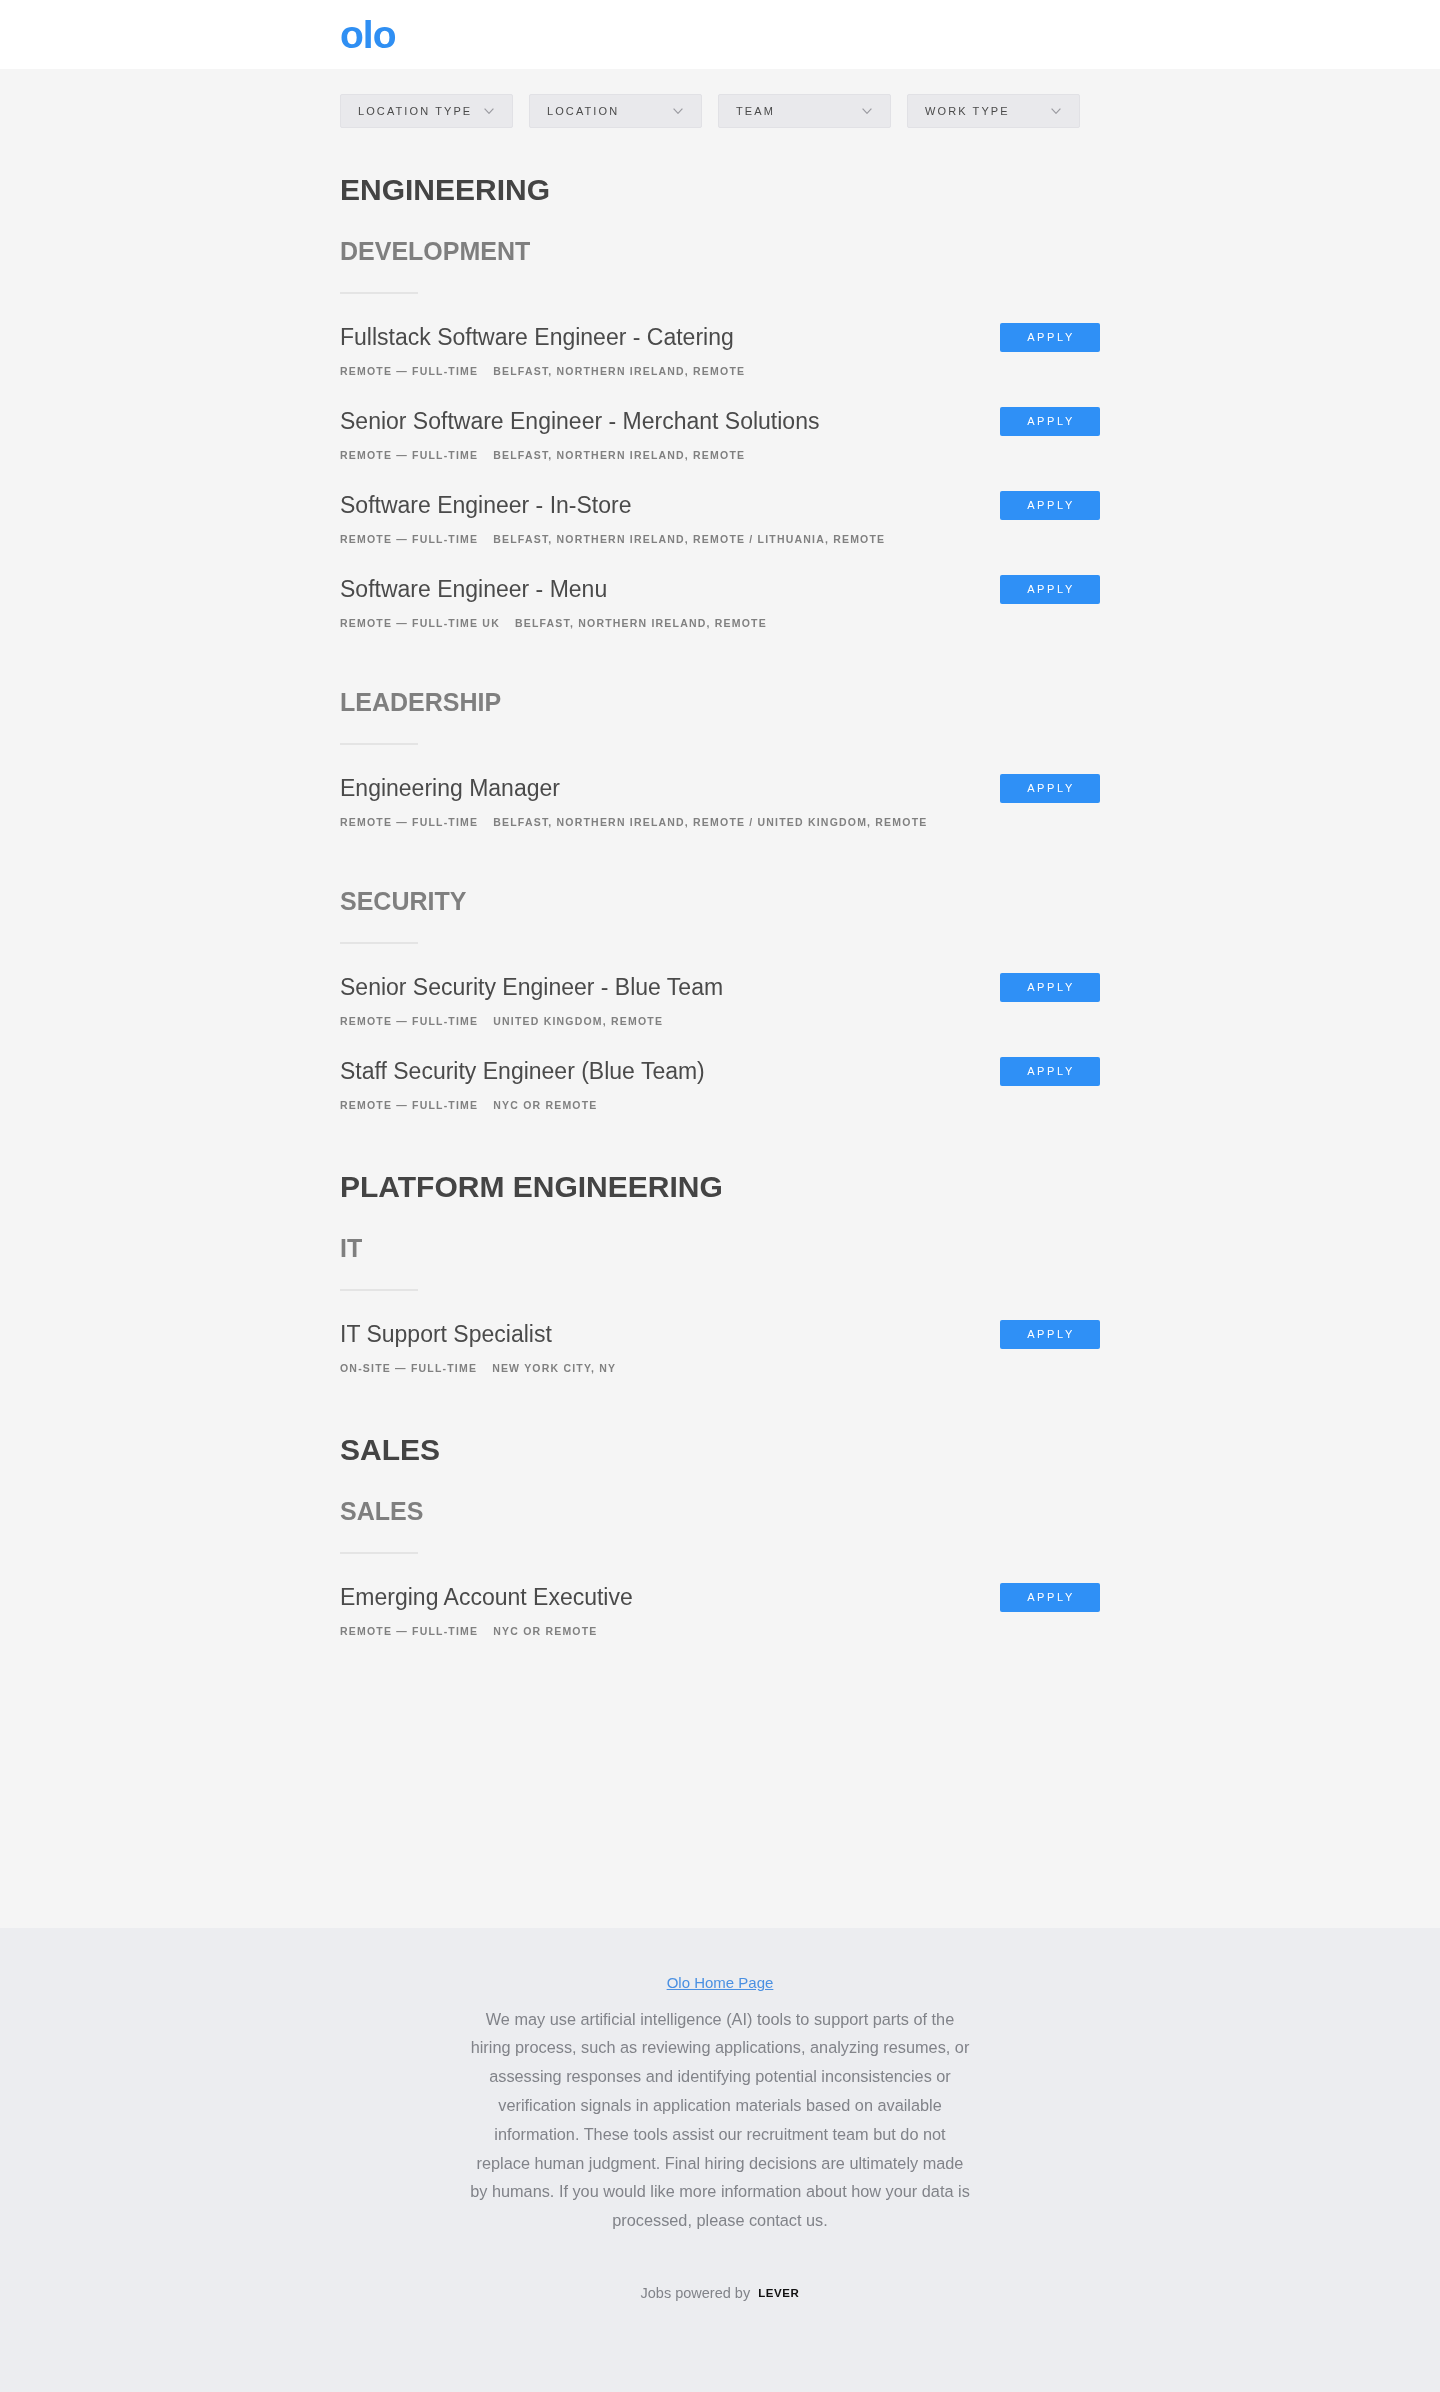  What do you see at coordinates (474, 589) in the screenshot?
I see `job-title-link: Software Engineer - Menu` at bounding box center [474, 589].